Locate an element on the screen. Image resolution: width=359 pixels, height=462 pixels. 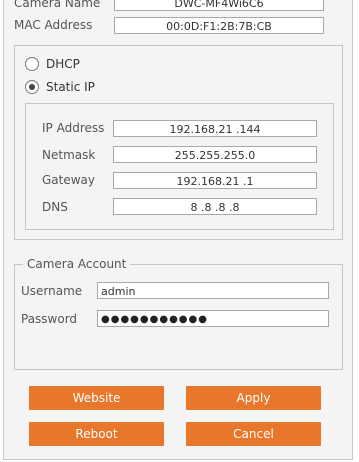
static-ip-label: Static IP is located at coordinates (70, 87).